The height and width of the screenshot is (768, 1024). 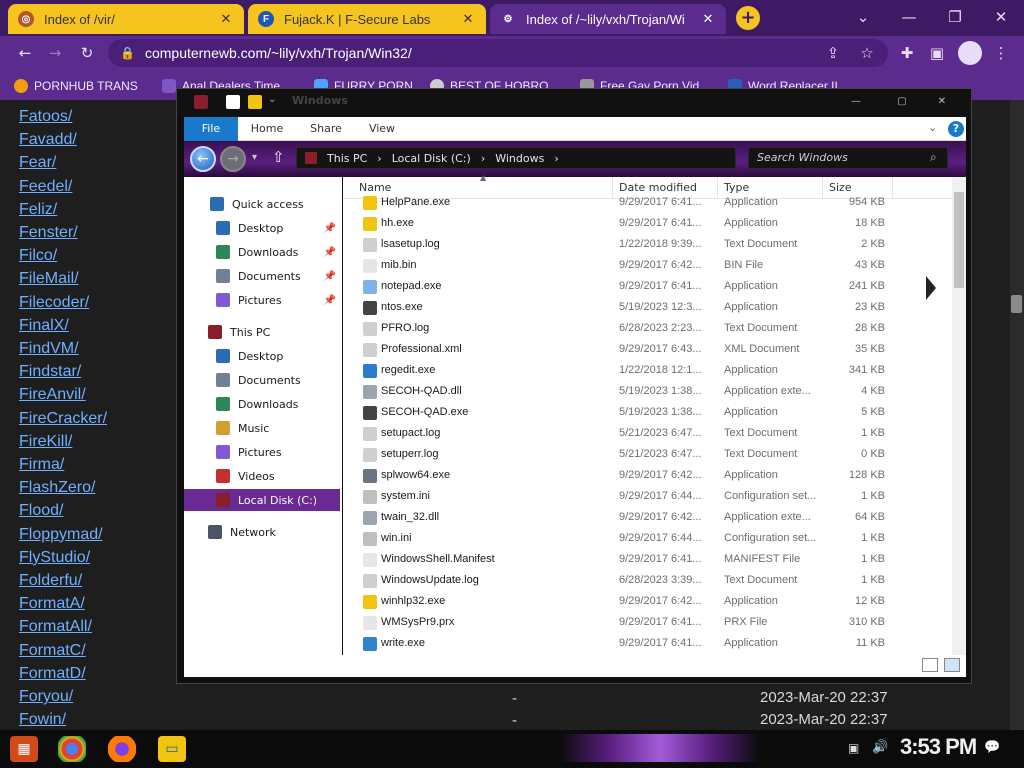 What do you see at coordinates (54, 558) in the screenshot?
I see `directory-link: FlyStudio/` at bounding box center [54, 558].